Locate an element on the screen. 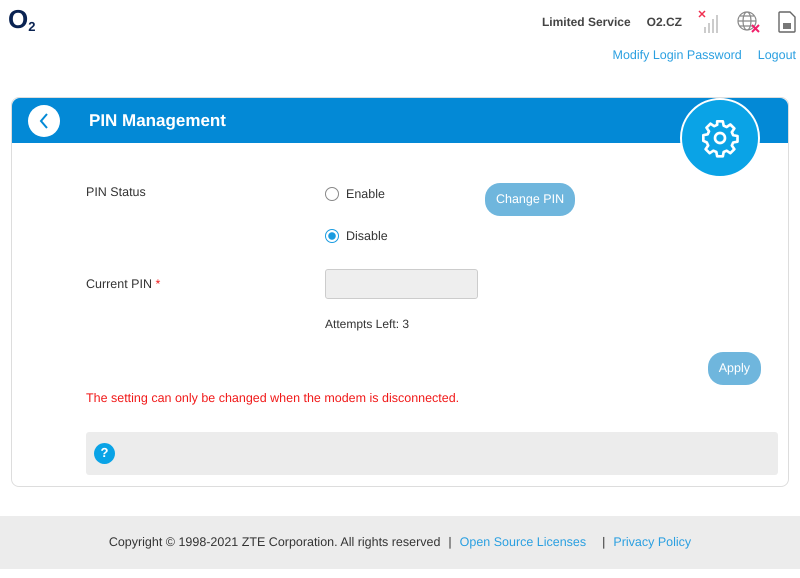 Image resolution: width=800 pixels, height=578 pixels. copyright-text: Copyright © 1998-2021 ZTE Corporation. All rights reserved is located at coordinates (274, 543).